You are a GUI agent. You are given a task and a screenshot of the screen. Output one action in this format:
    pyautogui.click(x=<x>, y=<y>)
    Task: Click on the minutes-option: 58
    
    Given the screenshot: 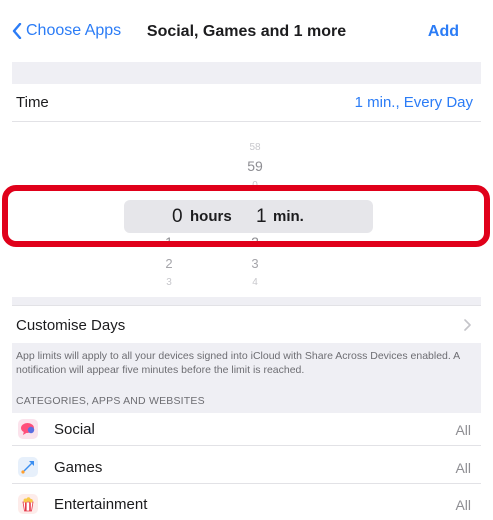 What is the action you would take?
    pyautogui.click(x=255, y=147)
    